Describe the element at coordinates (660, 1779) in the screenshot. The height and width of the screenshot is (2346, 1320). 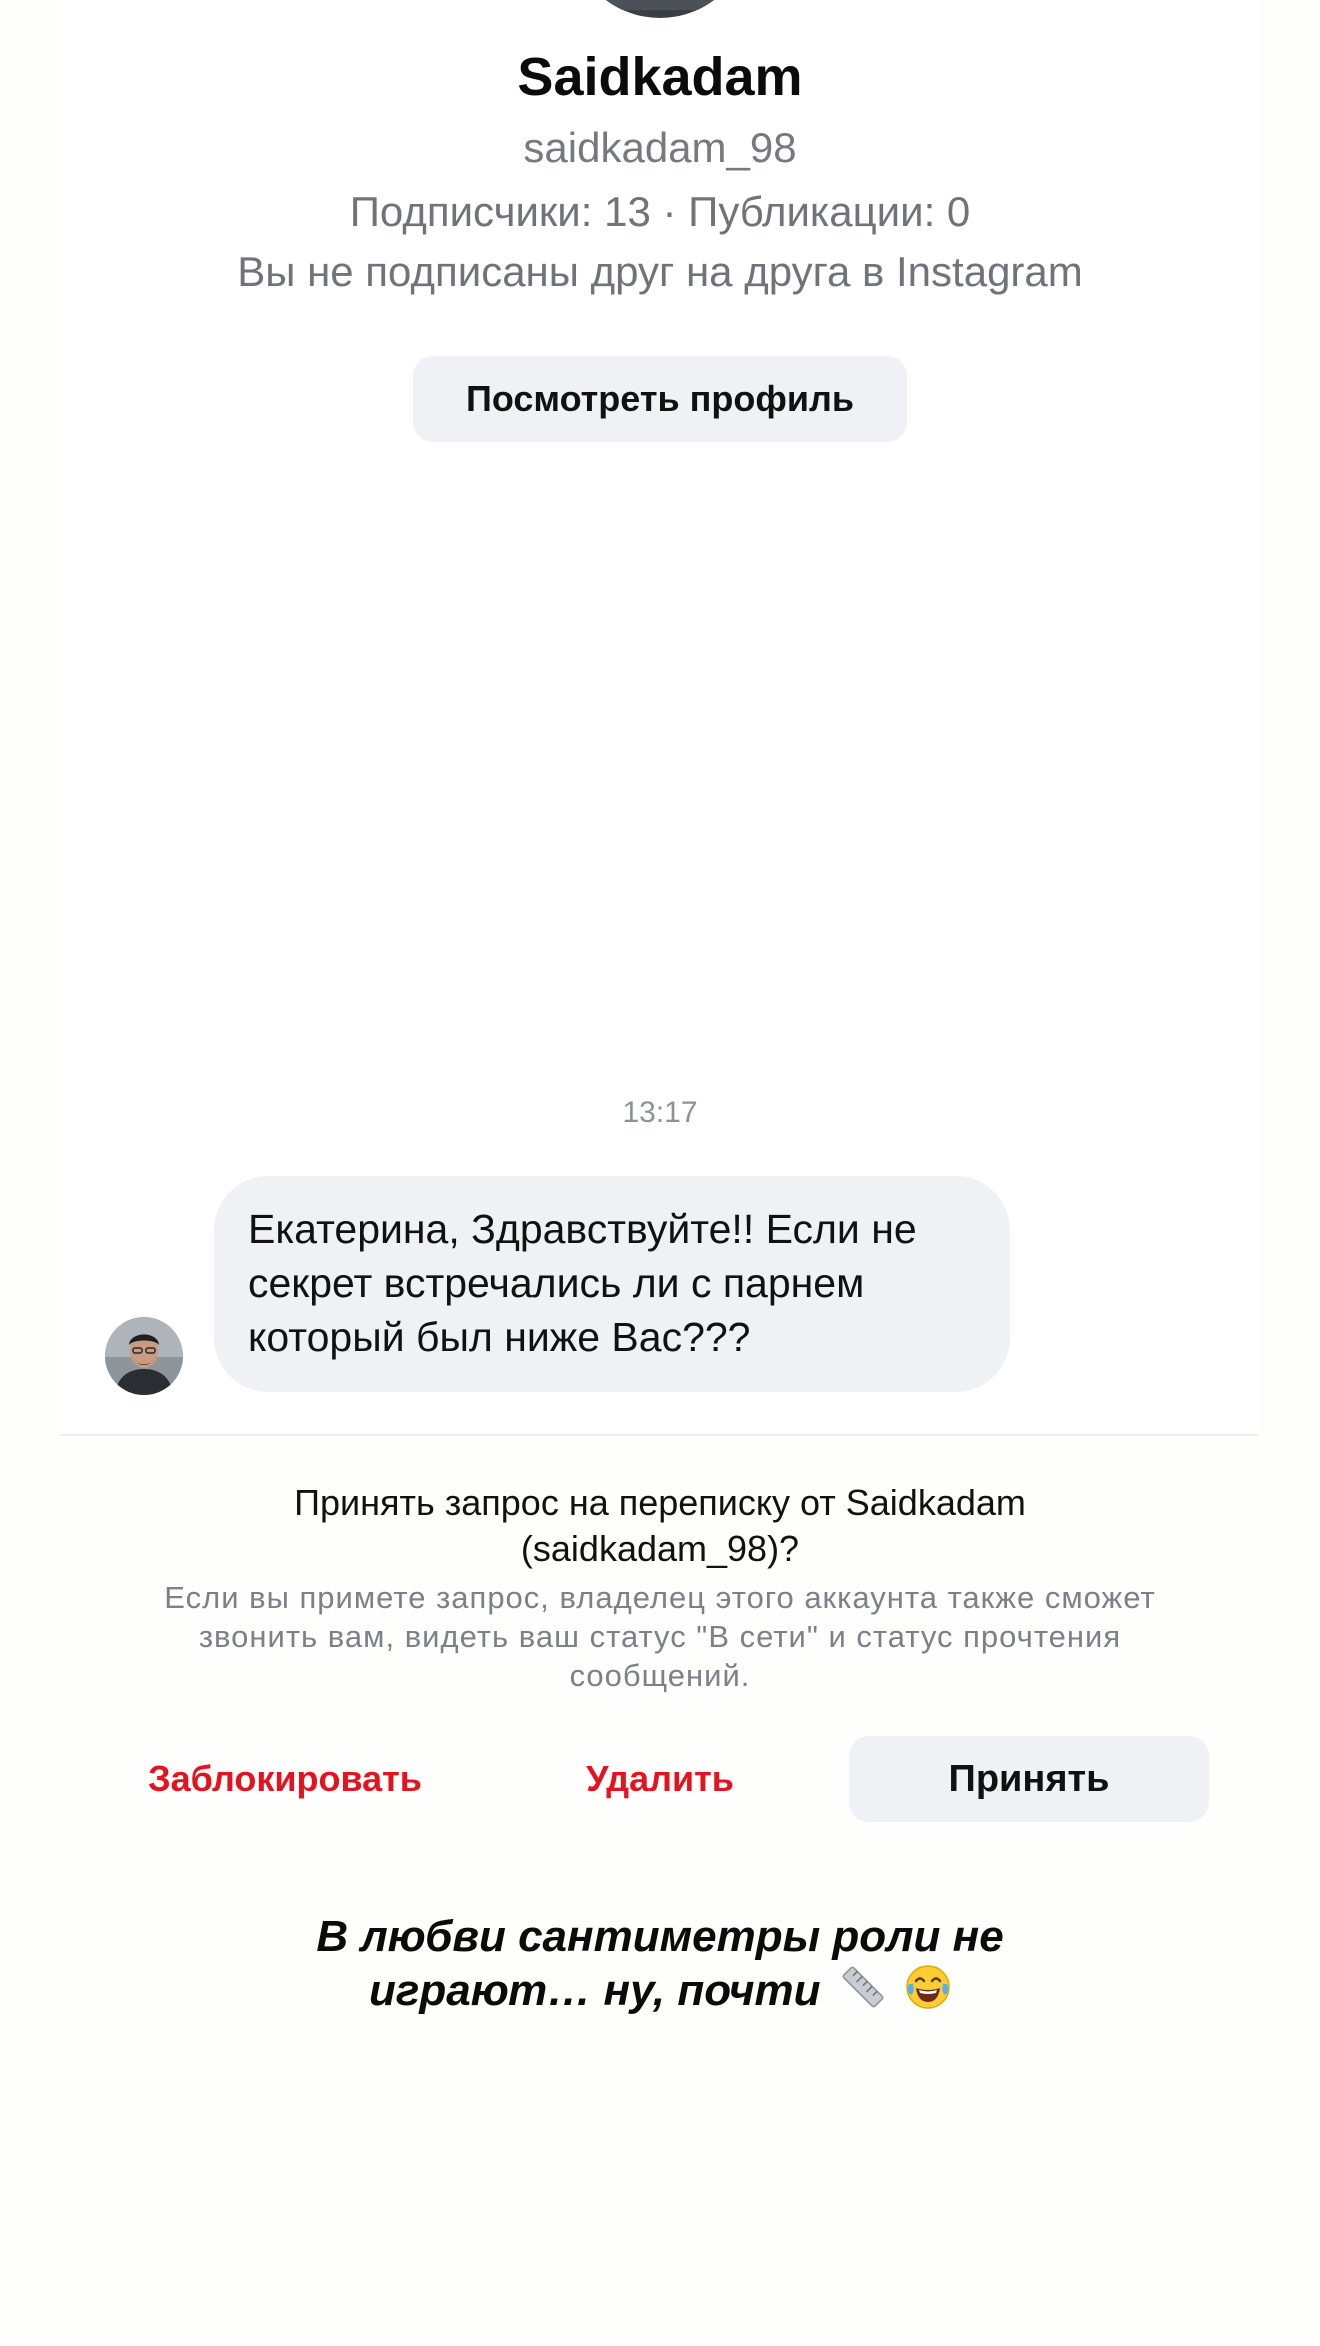
I see `delete-button: Удалить` at that location.